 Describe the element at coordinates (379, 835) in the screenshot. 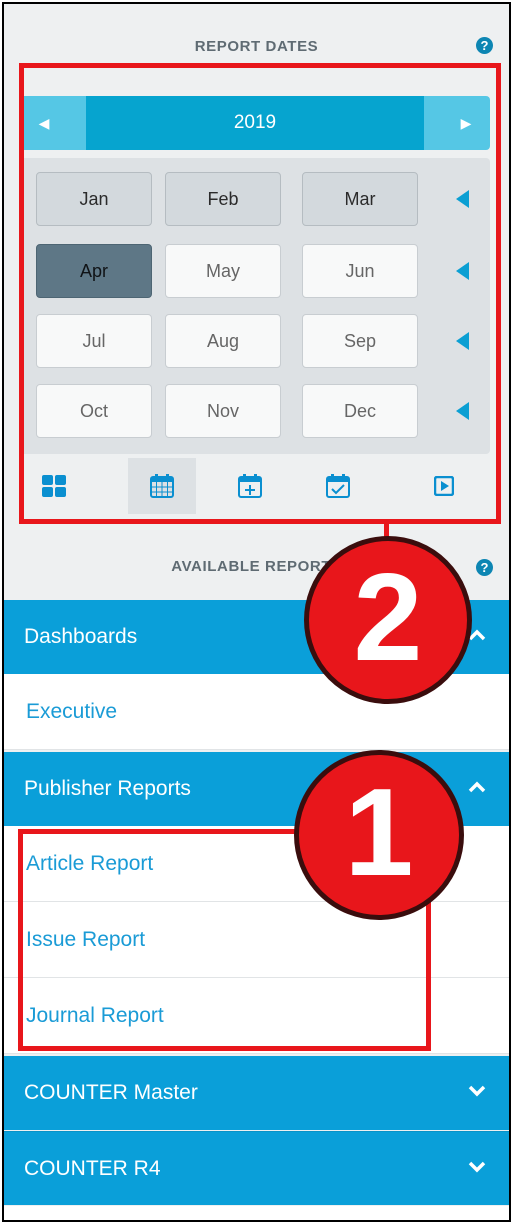

I see `annotation-badge-1: 1` at that location.